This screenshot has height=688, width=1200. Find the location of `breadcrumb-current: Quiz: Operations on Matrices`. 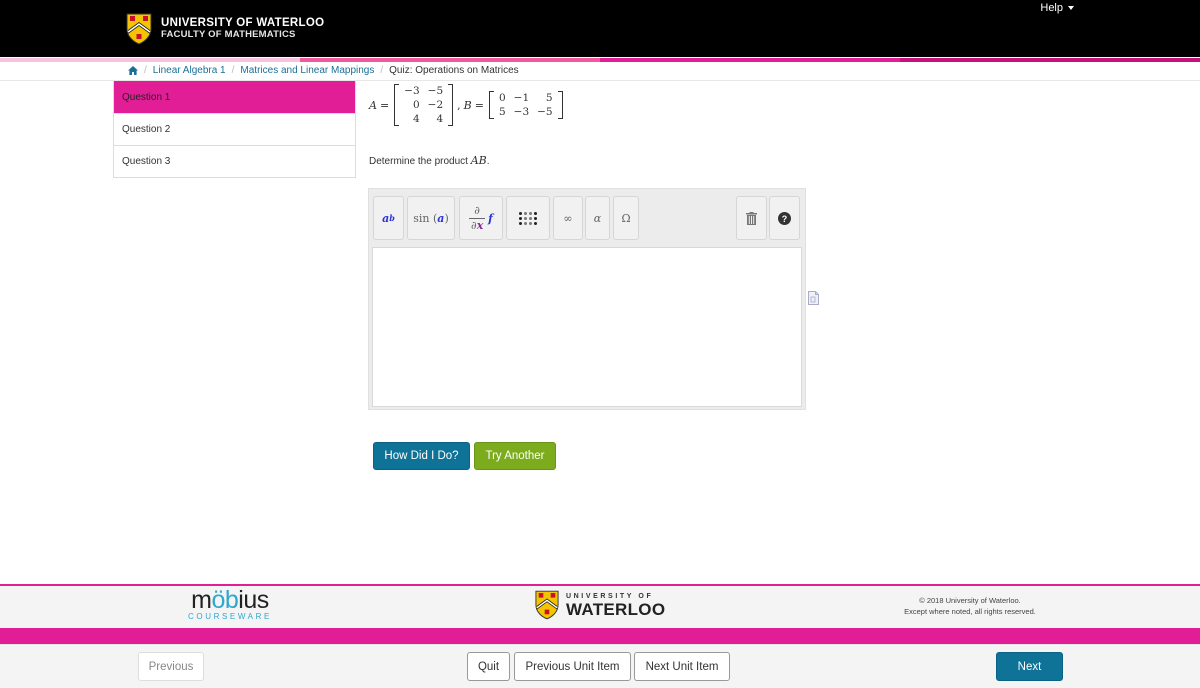

breadcrumb-current: Quiz: Operations on Matrices is located at coordinates (454, 70).